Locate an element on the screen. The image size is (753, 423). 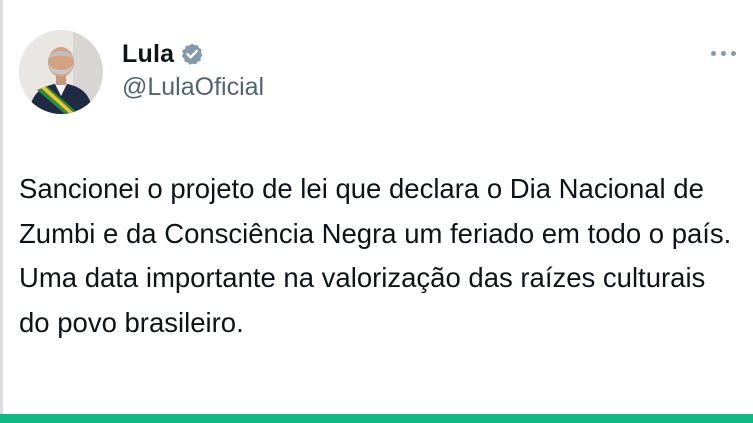
handle: @LulaOficial is located at coordinates (193, 87).